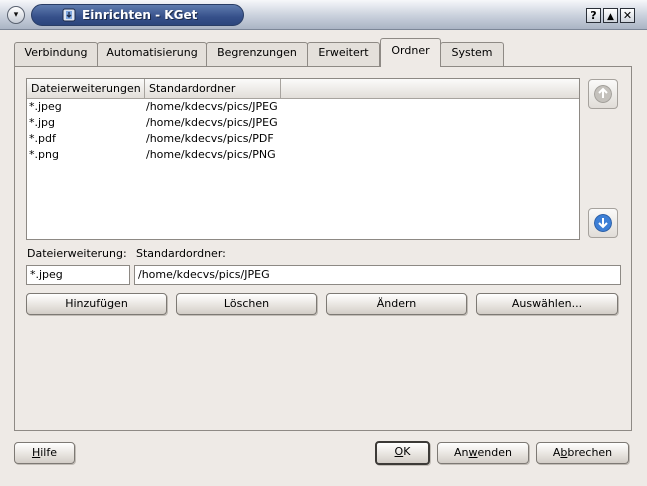 The height and width of the screenshot is (486, 647). I want to click on tab-label: Erweitert, so click(343, 52).